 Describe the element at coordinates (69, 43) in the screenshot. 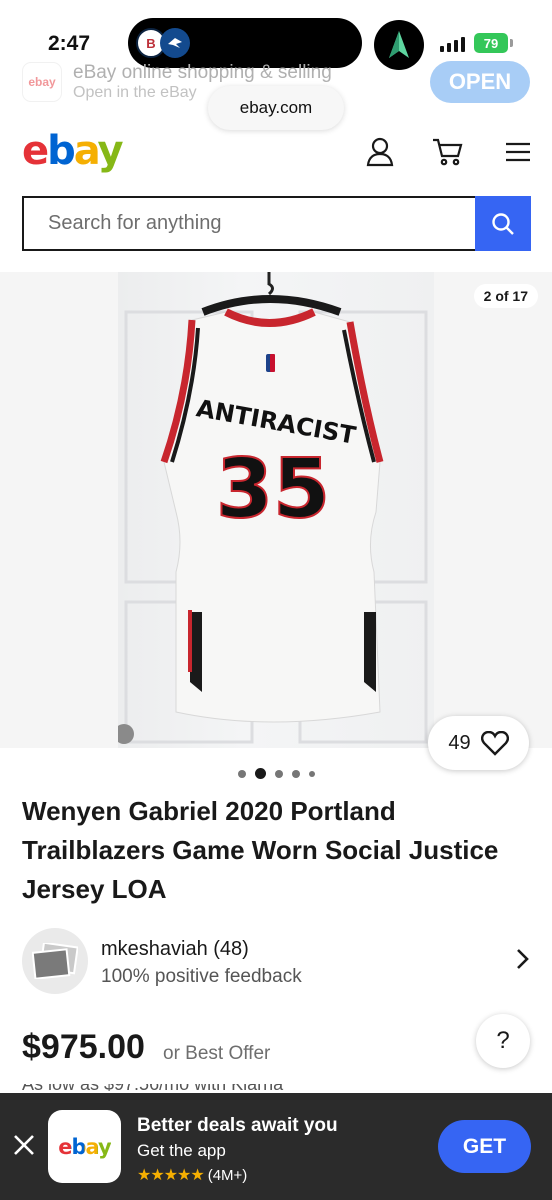

I see `status-time: 2:47` at that location.